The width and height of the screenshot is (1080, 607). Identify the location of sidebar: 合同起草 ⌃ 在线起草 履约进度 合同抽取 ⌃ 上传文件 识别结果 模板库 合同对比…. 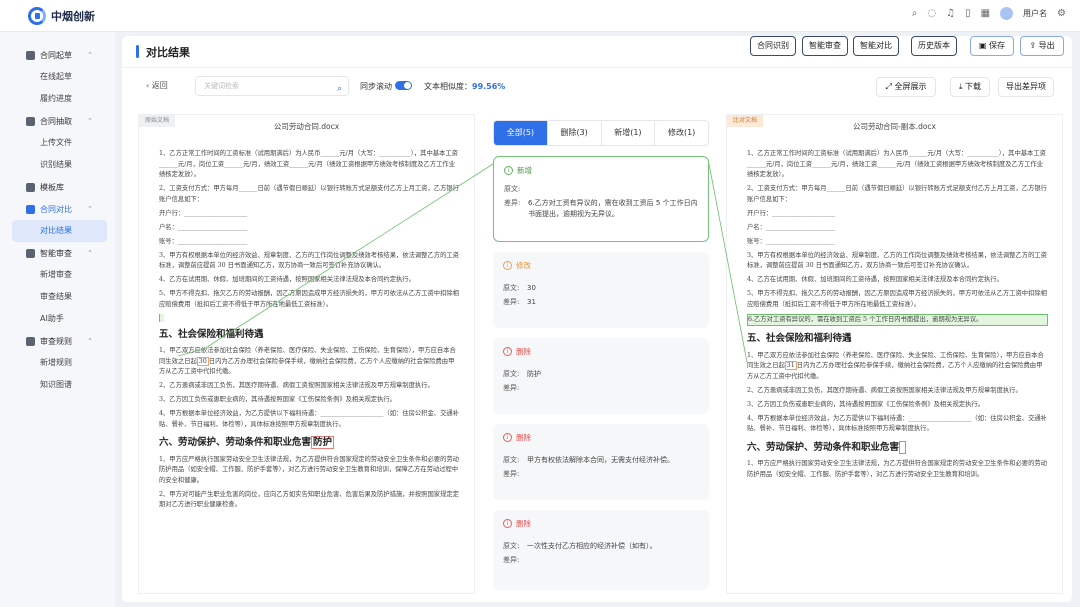
(57, 319).